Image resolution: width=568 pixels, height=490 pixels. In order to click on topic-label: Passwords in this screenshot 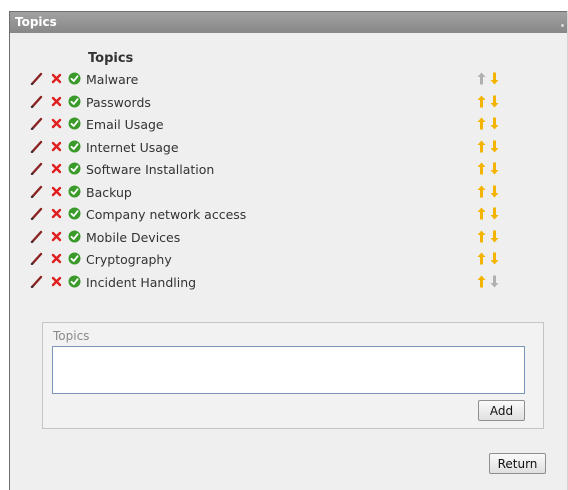, I will do `click(118, 102)`.